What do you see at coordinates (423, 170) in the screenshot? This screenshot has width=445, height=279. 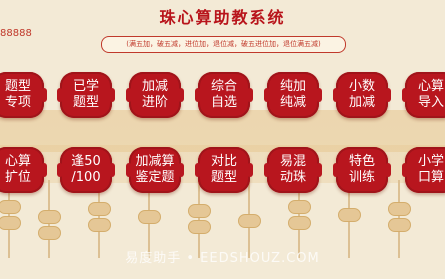 I see `btn-primary-oral-calc: 小学 口算` at bounding box center [423, 170].